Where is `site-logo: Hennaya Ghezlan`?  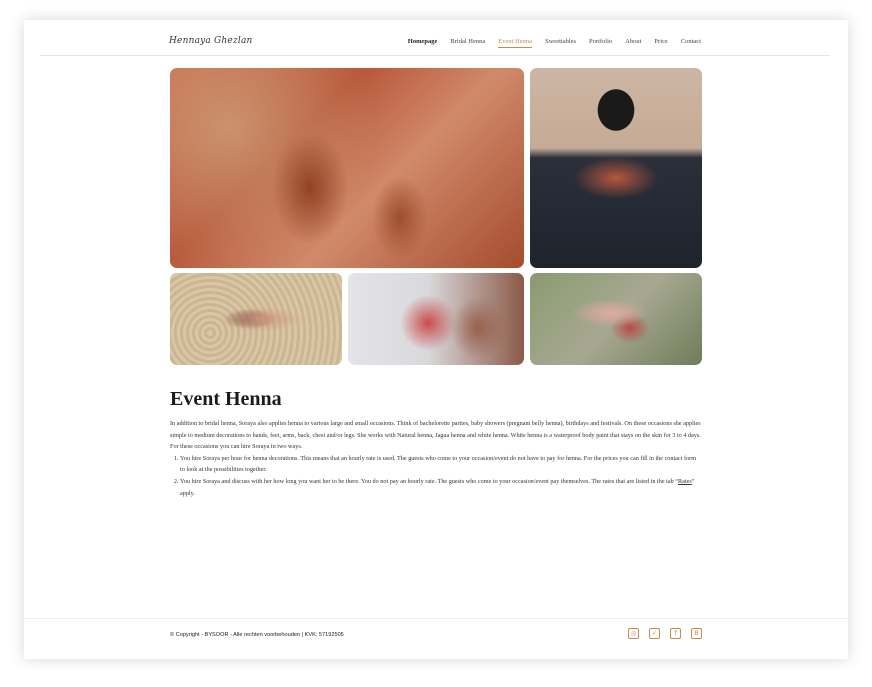
site-logo: Hennaya Ghezlan is located at coordinates (211, 41).